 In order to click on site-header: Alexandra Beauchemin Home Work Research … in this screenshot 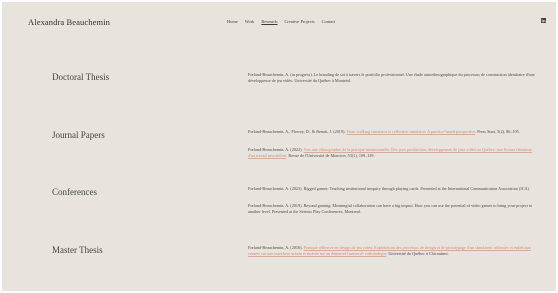, I will do `click(279, 21)`.